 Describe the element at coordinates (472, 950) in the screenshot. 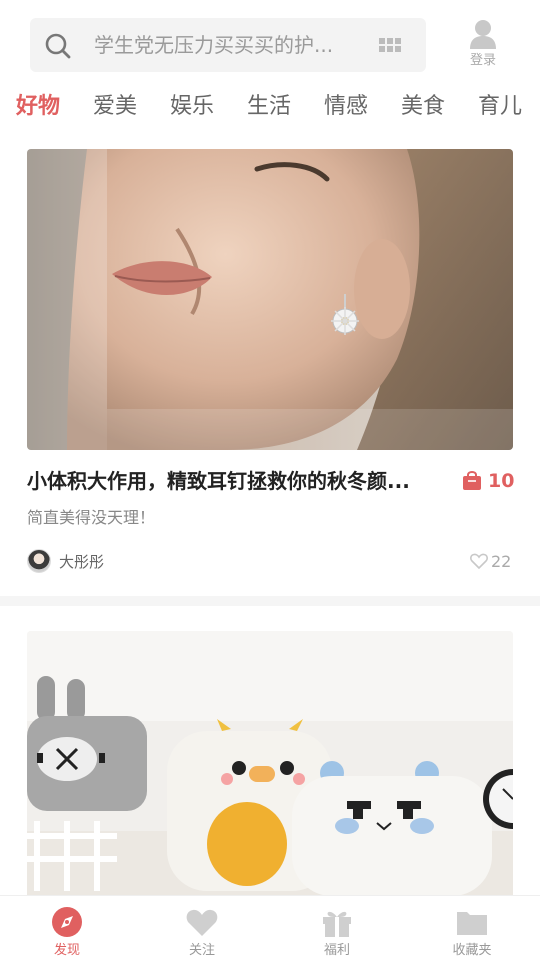

I see `nav-favorites-label: 收藏夹` at that location.